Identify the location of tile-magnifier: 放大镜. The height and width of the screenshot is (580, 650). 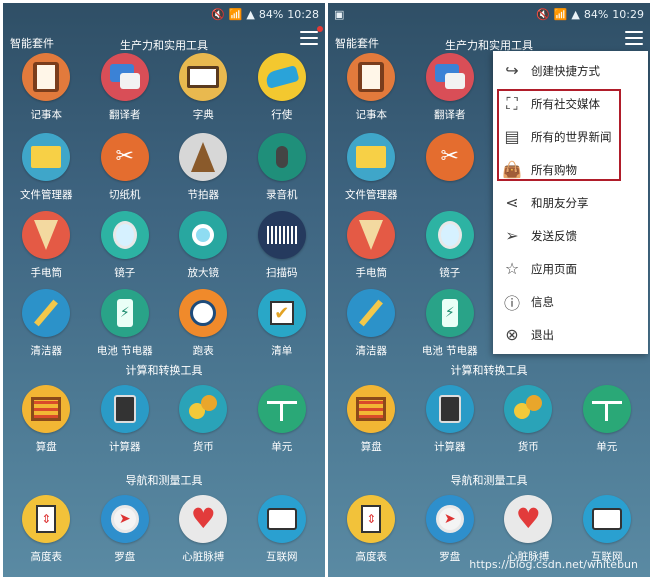
(203, 242).